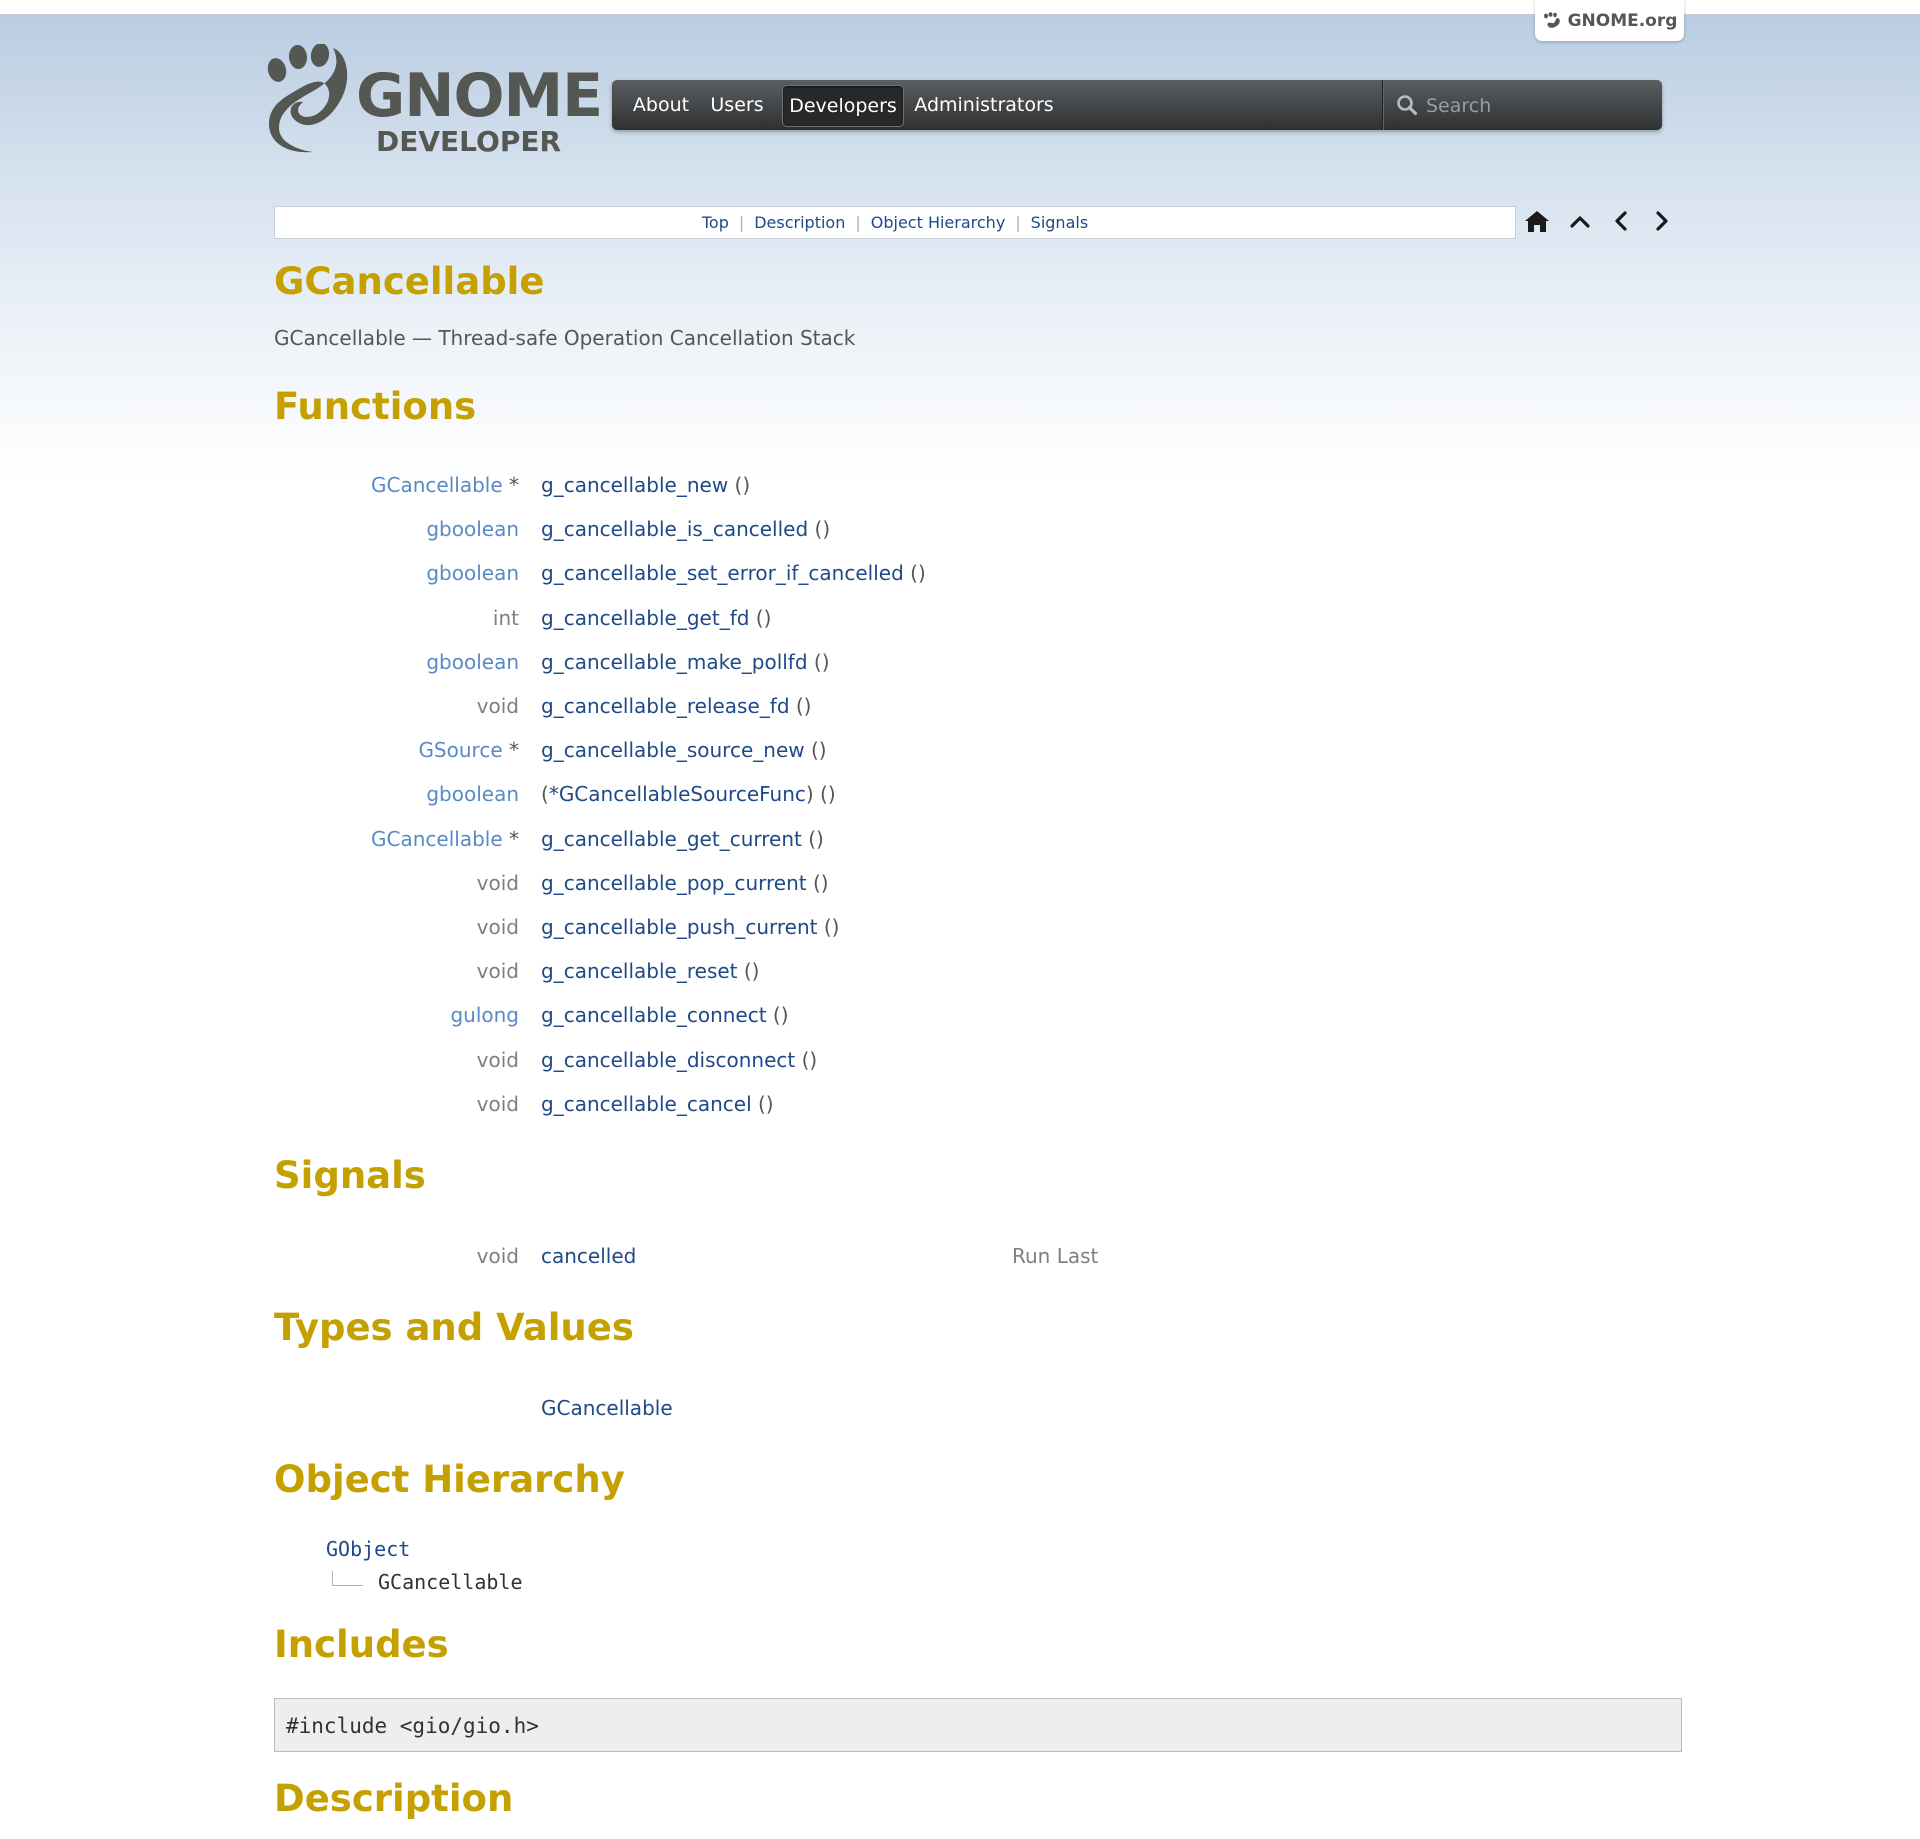 The width and height of the screenshot is (1920, 1839). Describe the element at coordinates (347, 1578) in the screenshot. I see `hierarchy-tree-line` at that location.